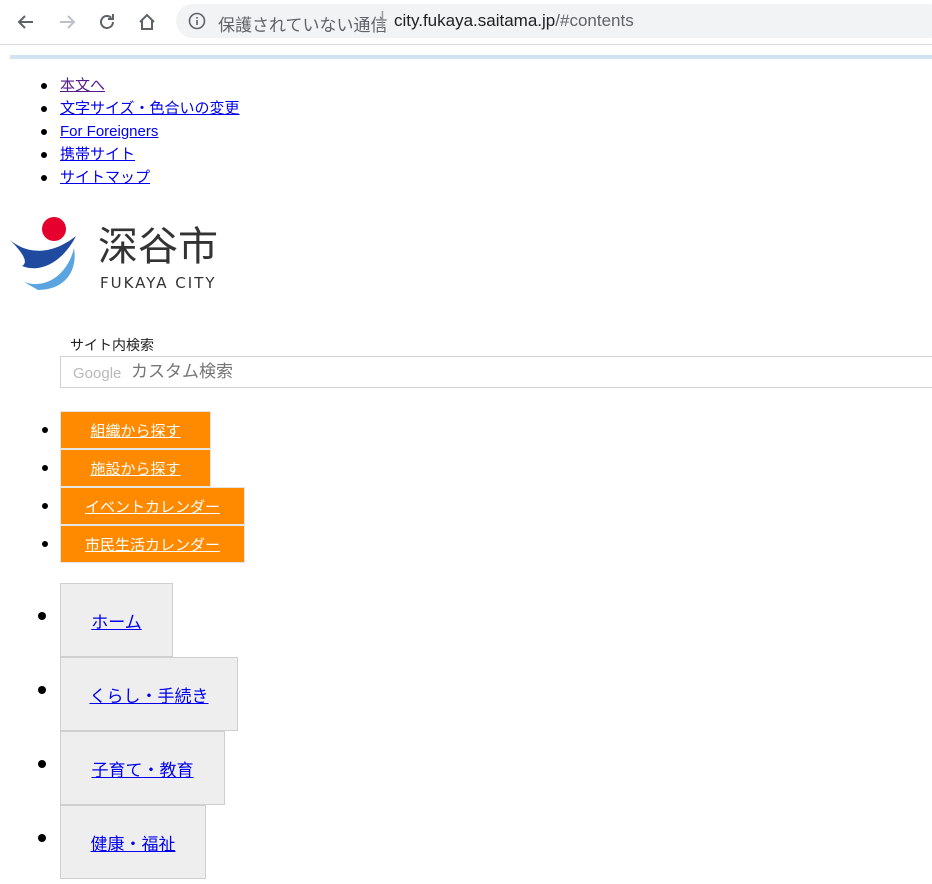 Image resolution: width=932 pixels, height=884 pixels. I want to click on list-item: For Foreigners, so click(140, 131).